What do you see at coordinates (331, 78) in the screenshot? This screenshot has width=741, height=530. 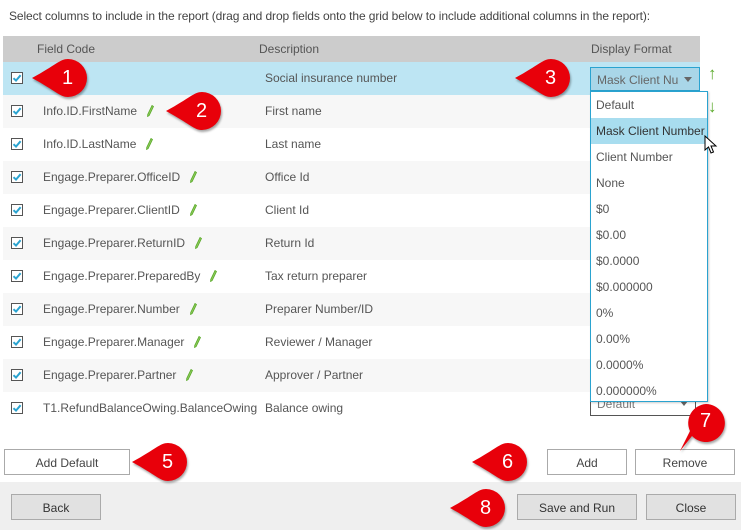 I see `field-description: Social insurance number` at bounding box center [331, 78].